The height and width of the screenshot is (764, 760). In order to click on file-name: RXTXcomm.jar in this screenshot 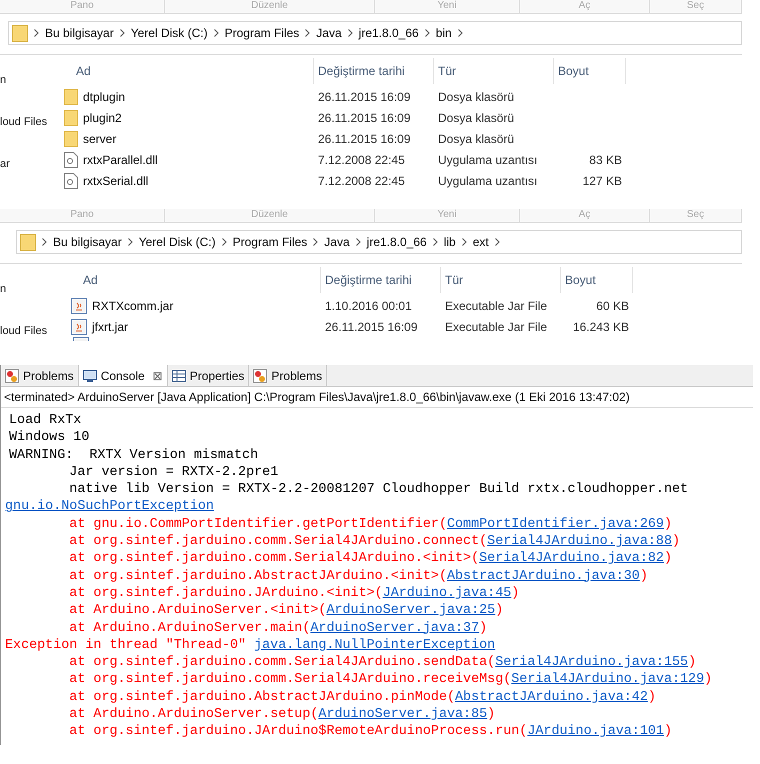, I will do `click(133, 305)`.